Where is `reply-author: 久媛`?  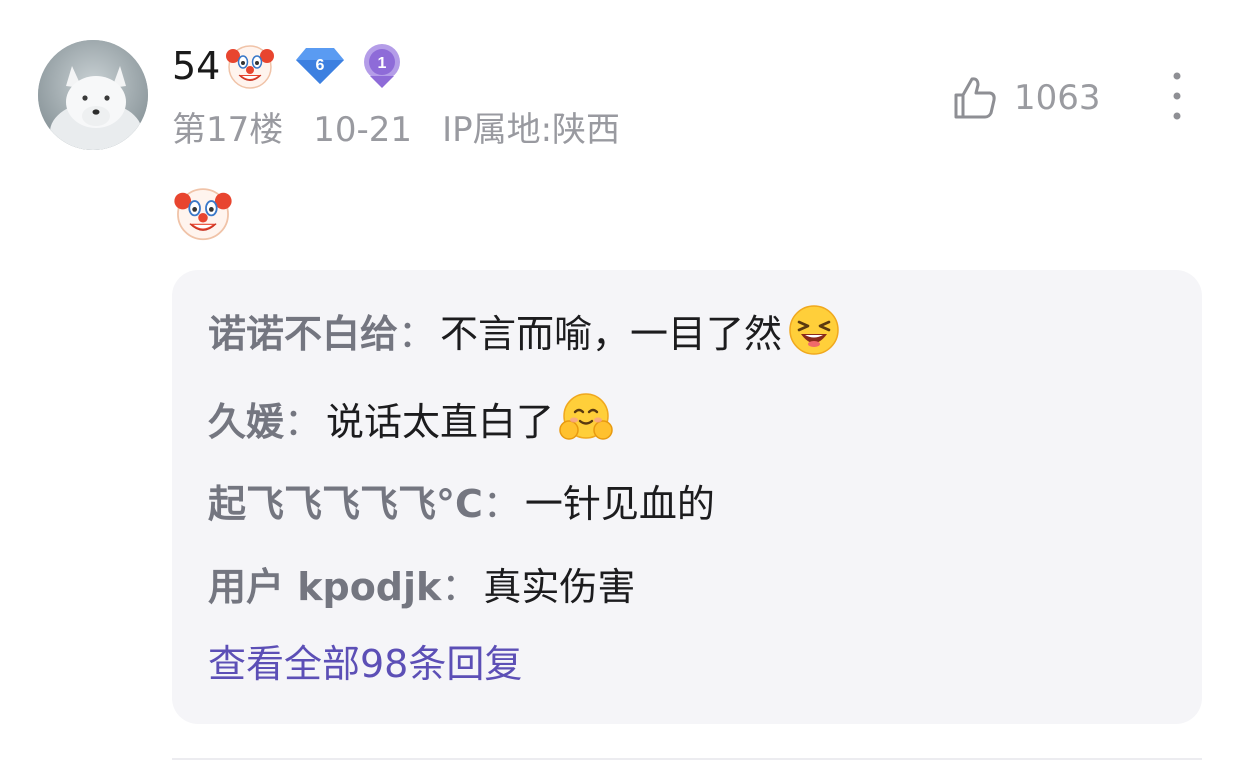 reply-author: 久媛 is located at coordinates (246, 418).